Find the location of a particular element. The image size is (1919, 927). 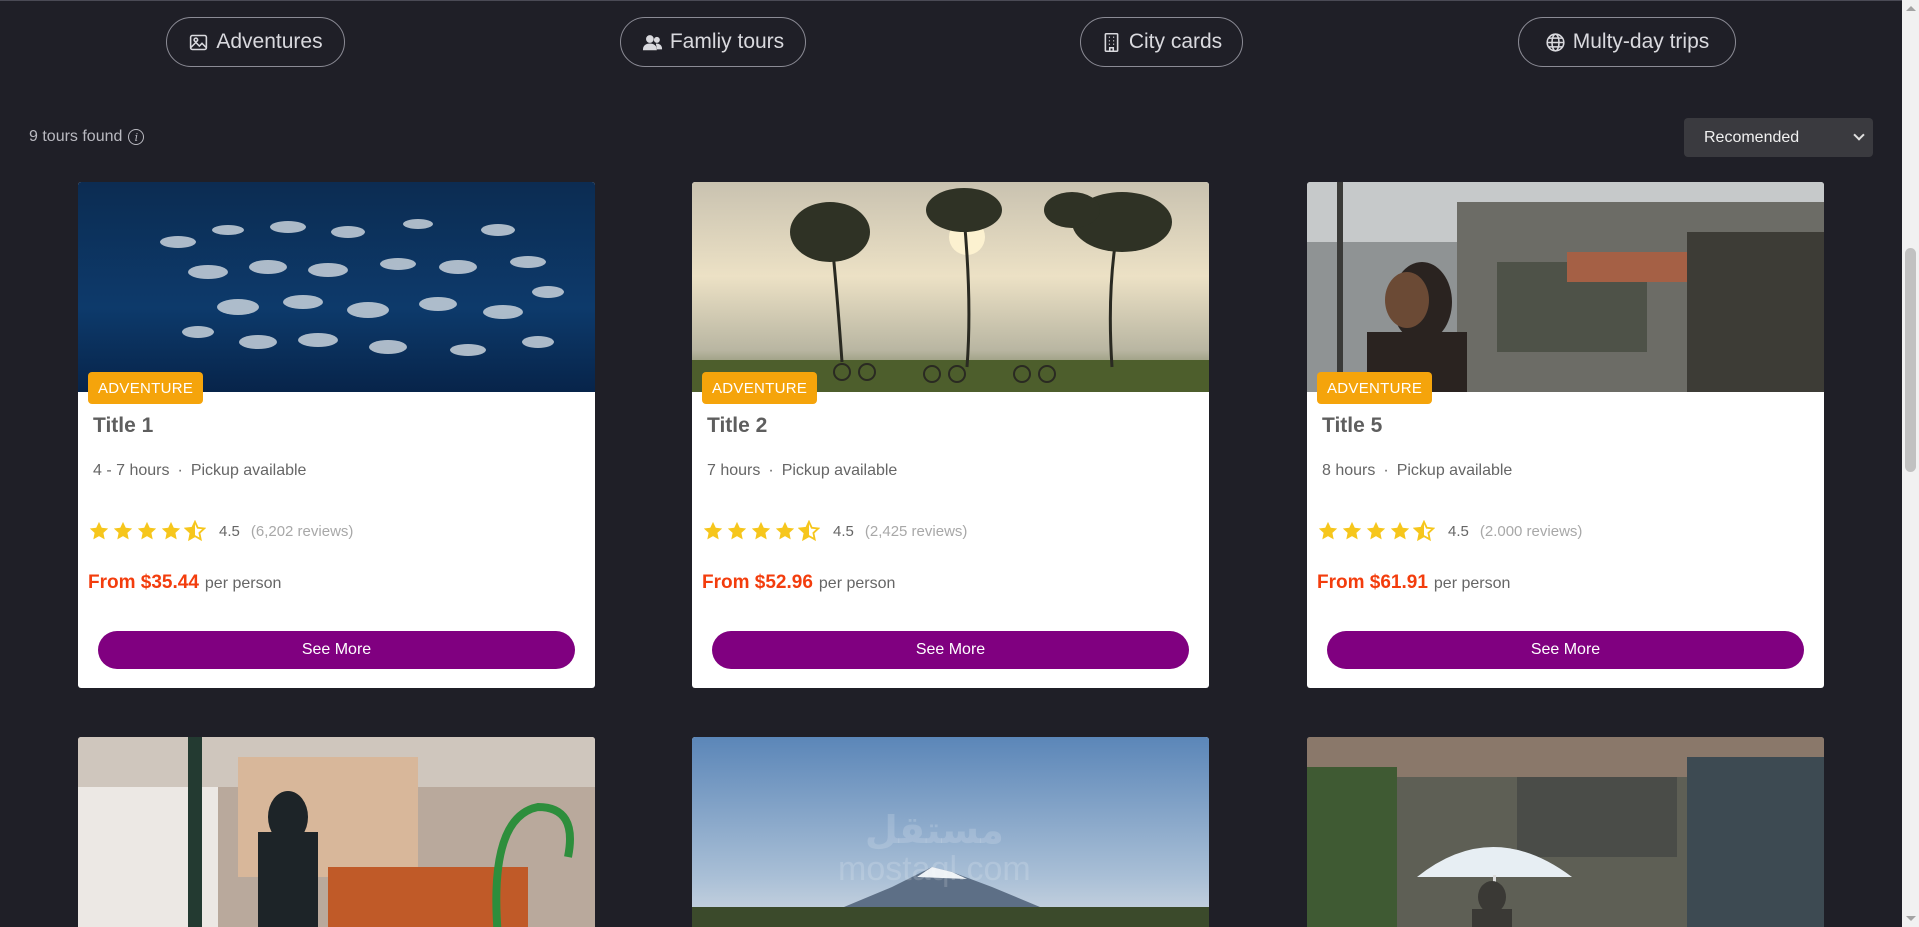

tour-image-street is located at coordinates (1565, 287).